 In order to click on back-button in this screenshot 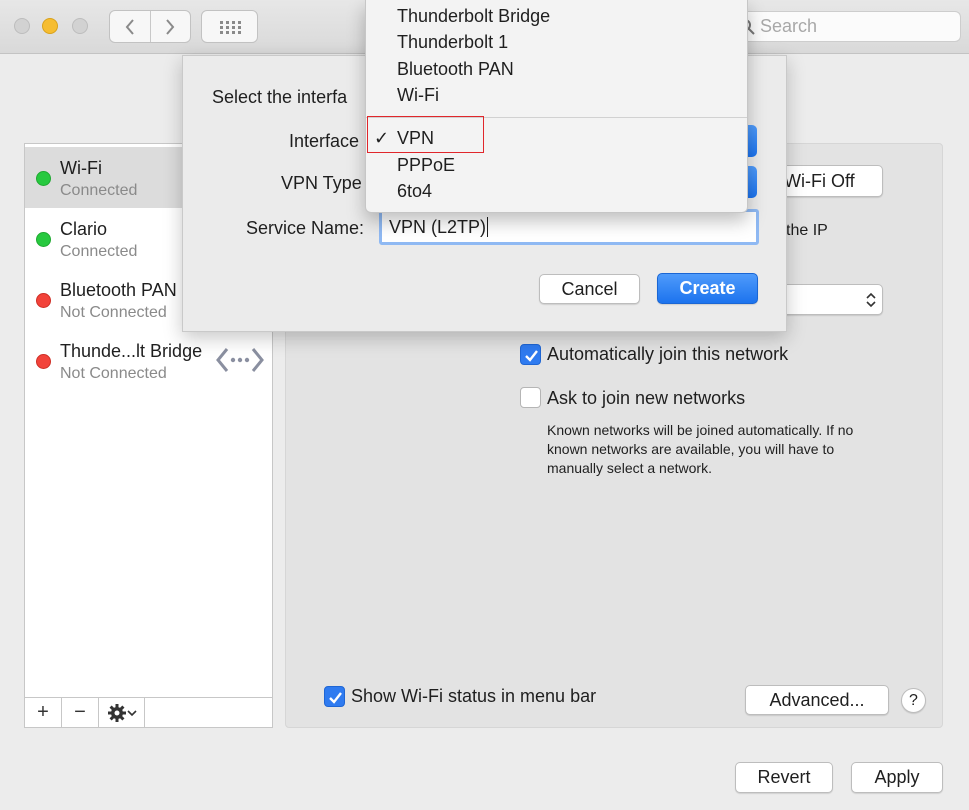, I will do `click(130, 26)`.